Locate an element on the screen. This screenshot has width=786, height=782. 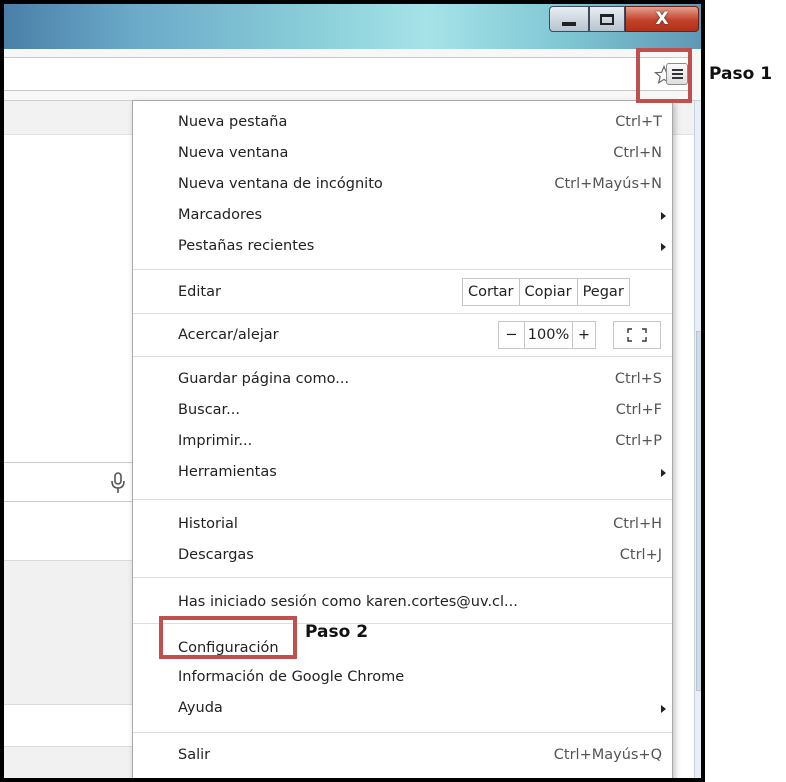
zoom-controls: − 100% + is located at coordinates (547, 335).